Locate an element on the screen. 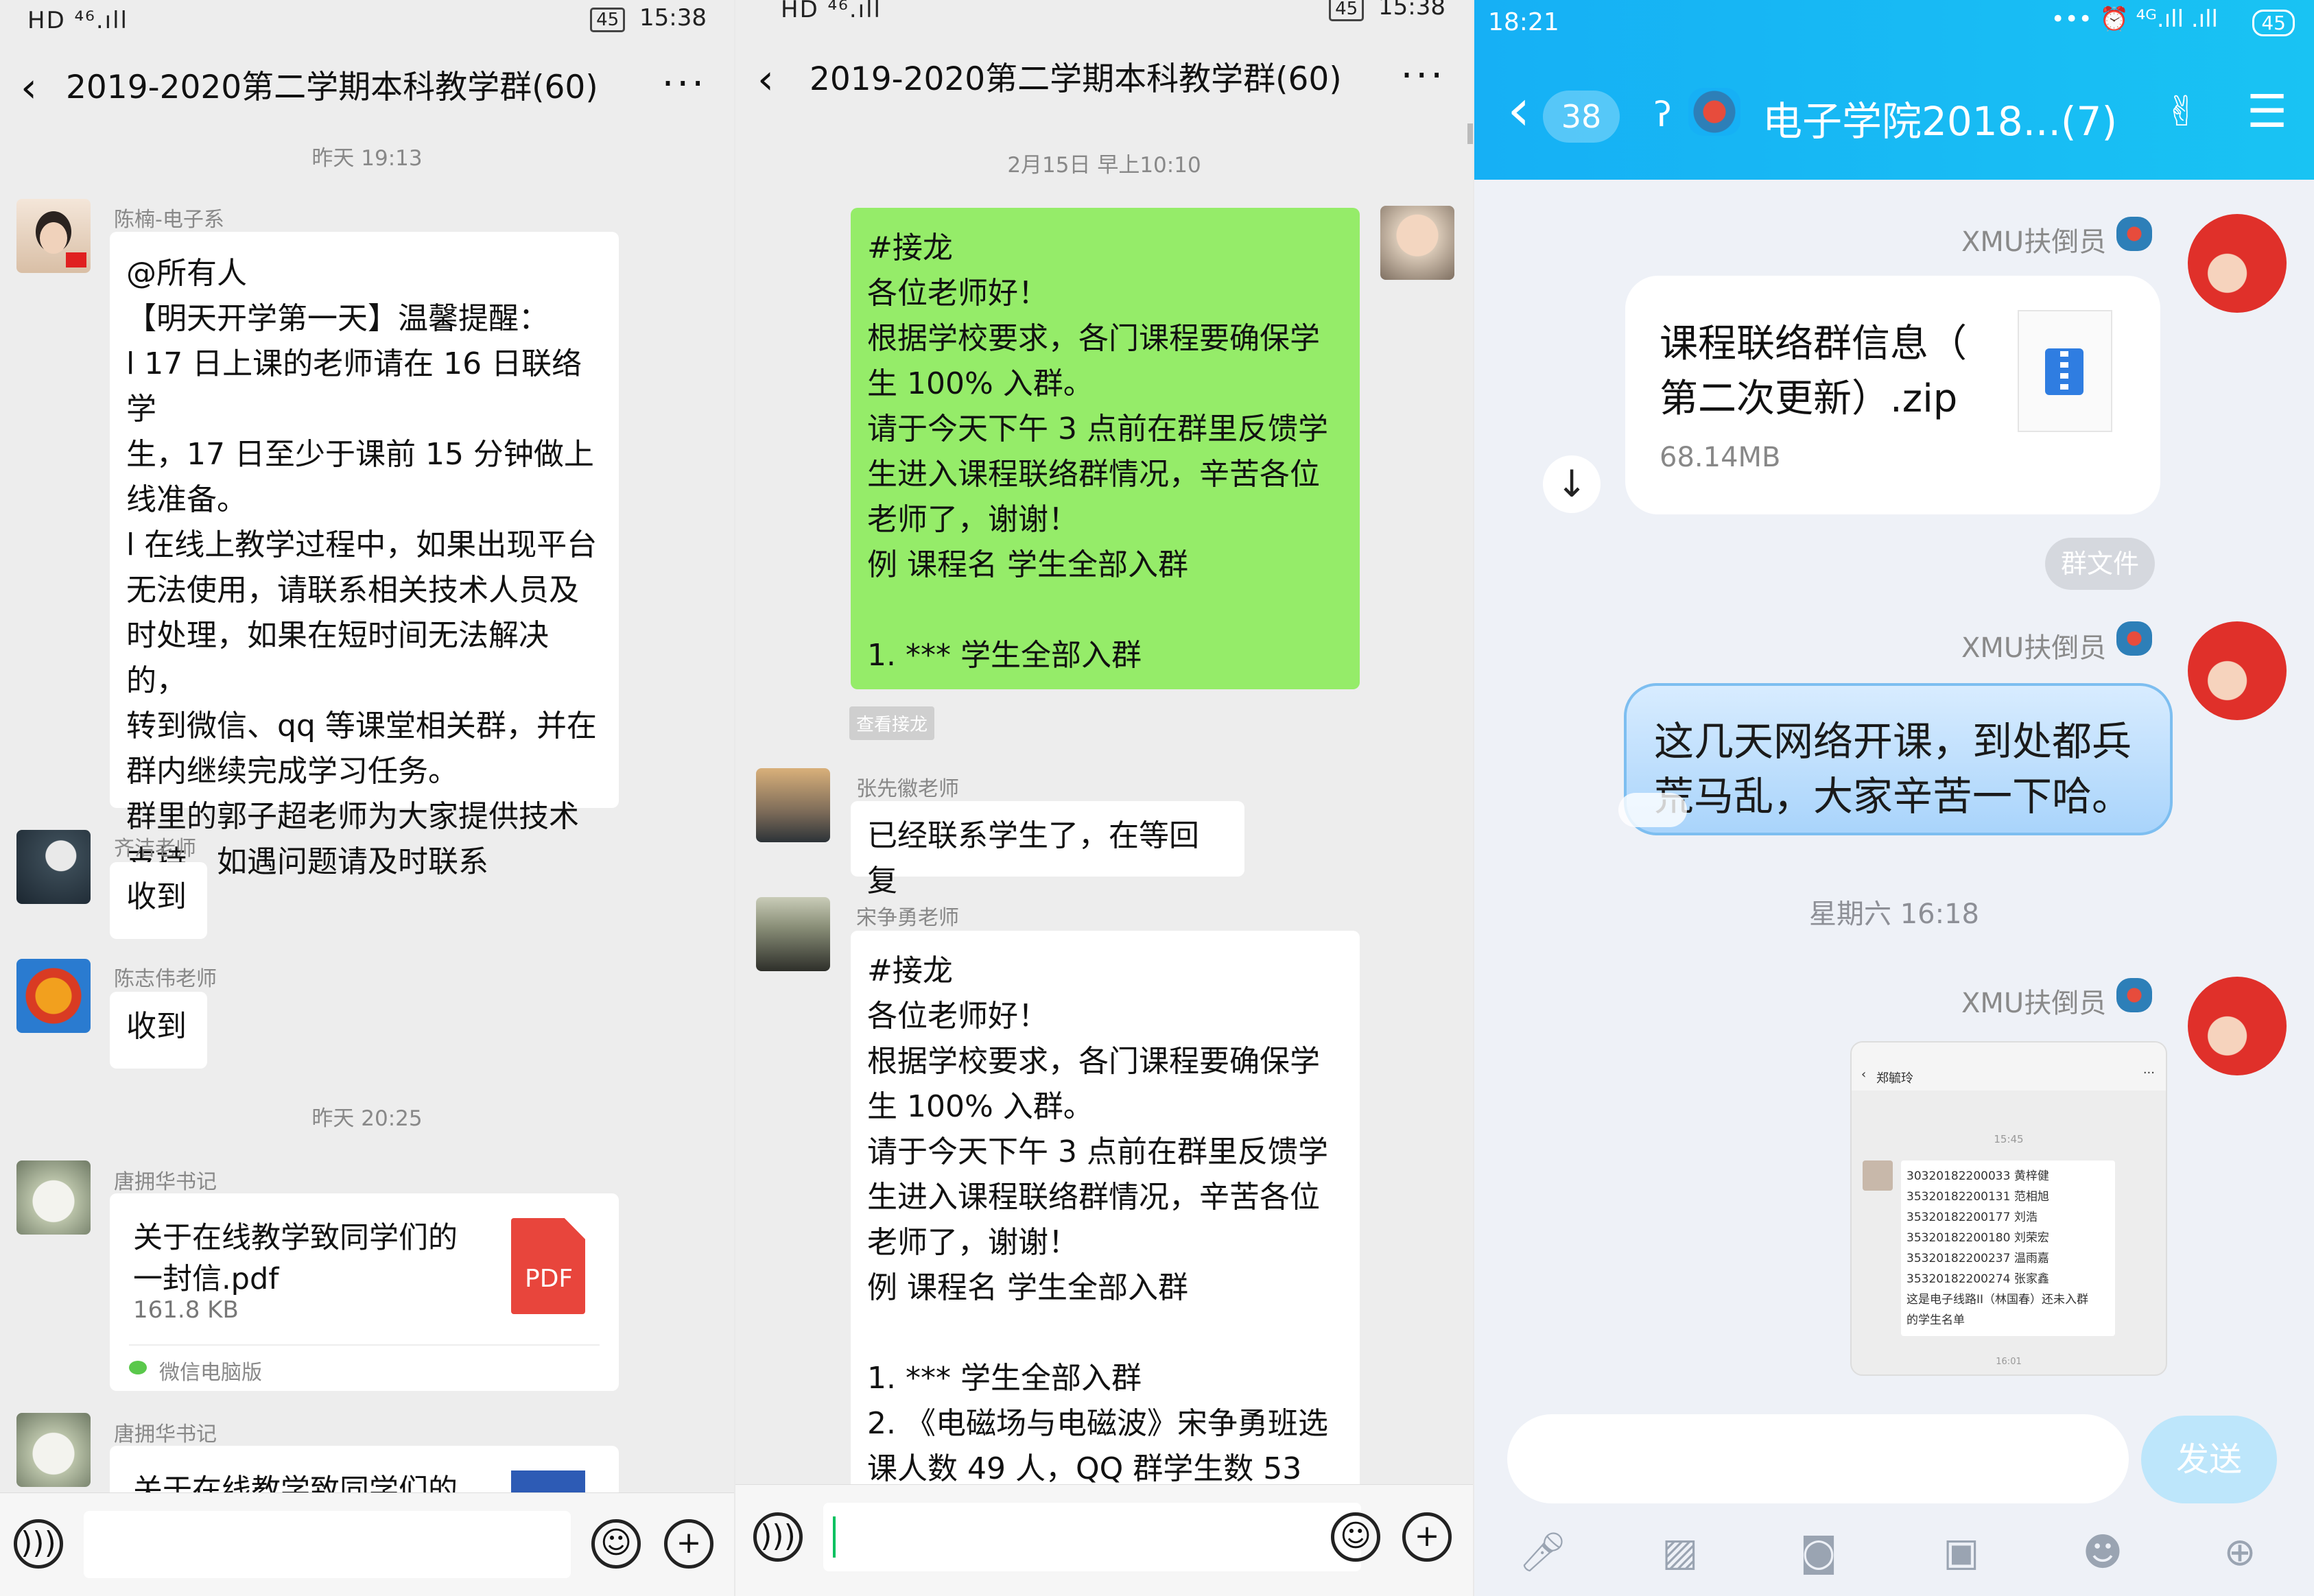 Image resolution: width=2314 pixels, height=1596 pixels. download-button: ↓ is located at coordinates (1572, 484).